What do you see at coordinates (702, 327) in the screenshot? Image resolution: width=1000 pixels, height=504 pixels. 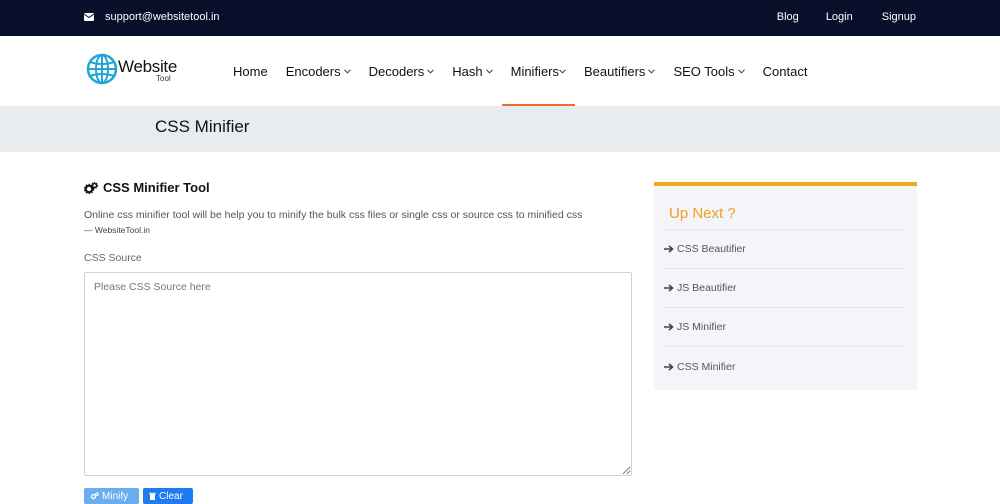 I see `up-next-link-label: JS Minifier` at bounding box center [702, 327].